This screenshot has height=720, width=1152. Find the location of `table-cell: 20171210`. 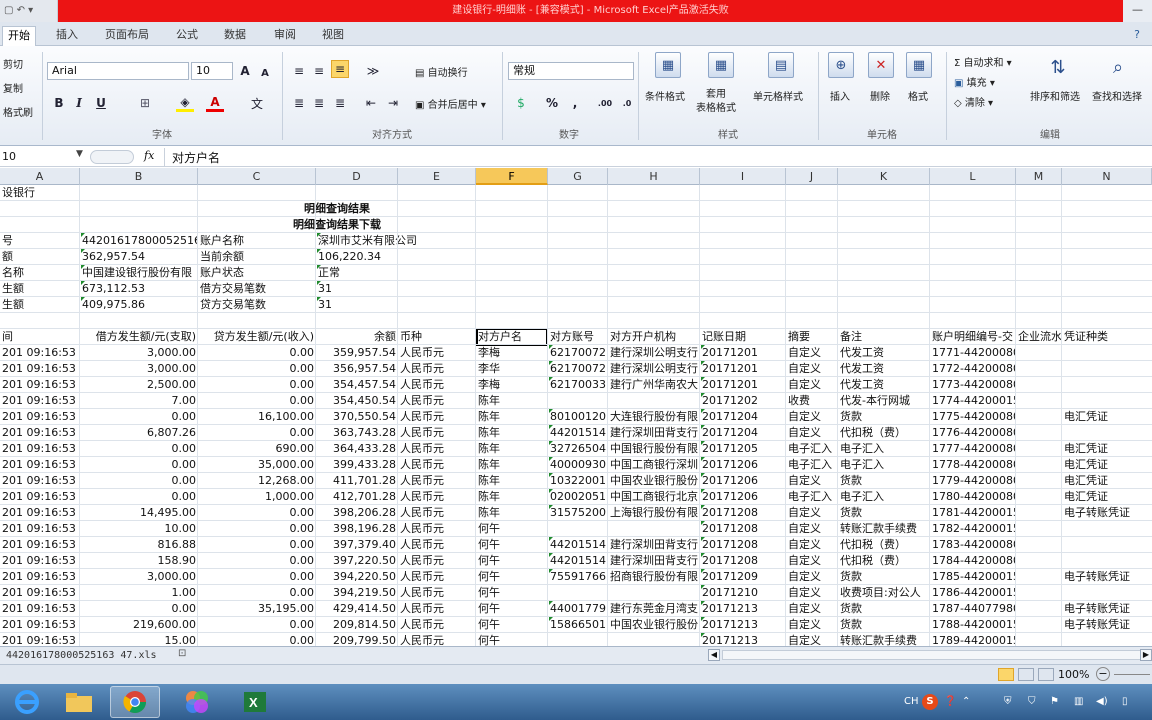

table-cell: 20171210 is located at coordinates (743, 593).